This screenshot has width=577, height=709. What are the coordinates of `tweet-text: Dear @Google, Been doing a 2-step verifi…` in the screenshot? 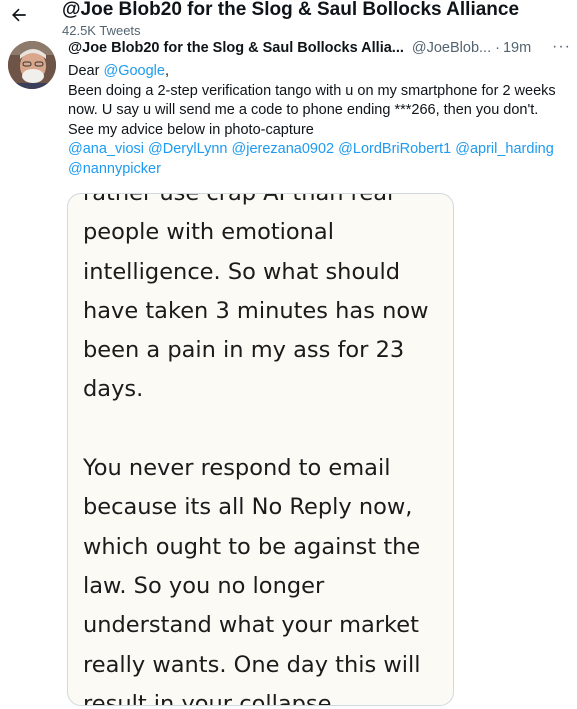 It's located at (313, 120).